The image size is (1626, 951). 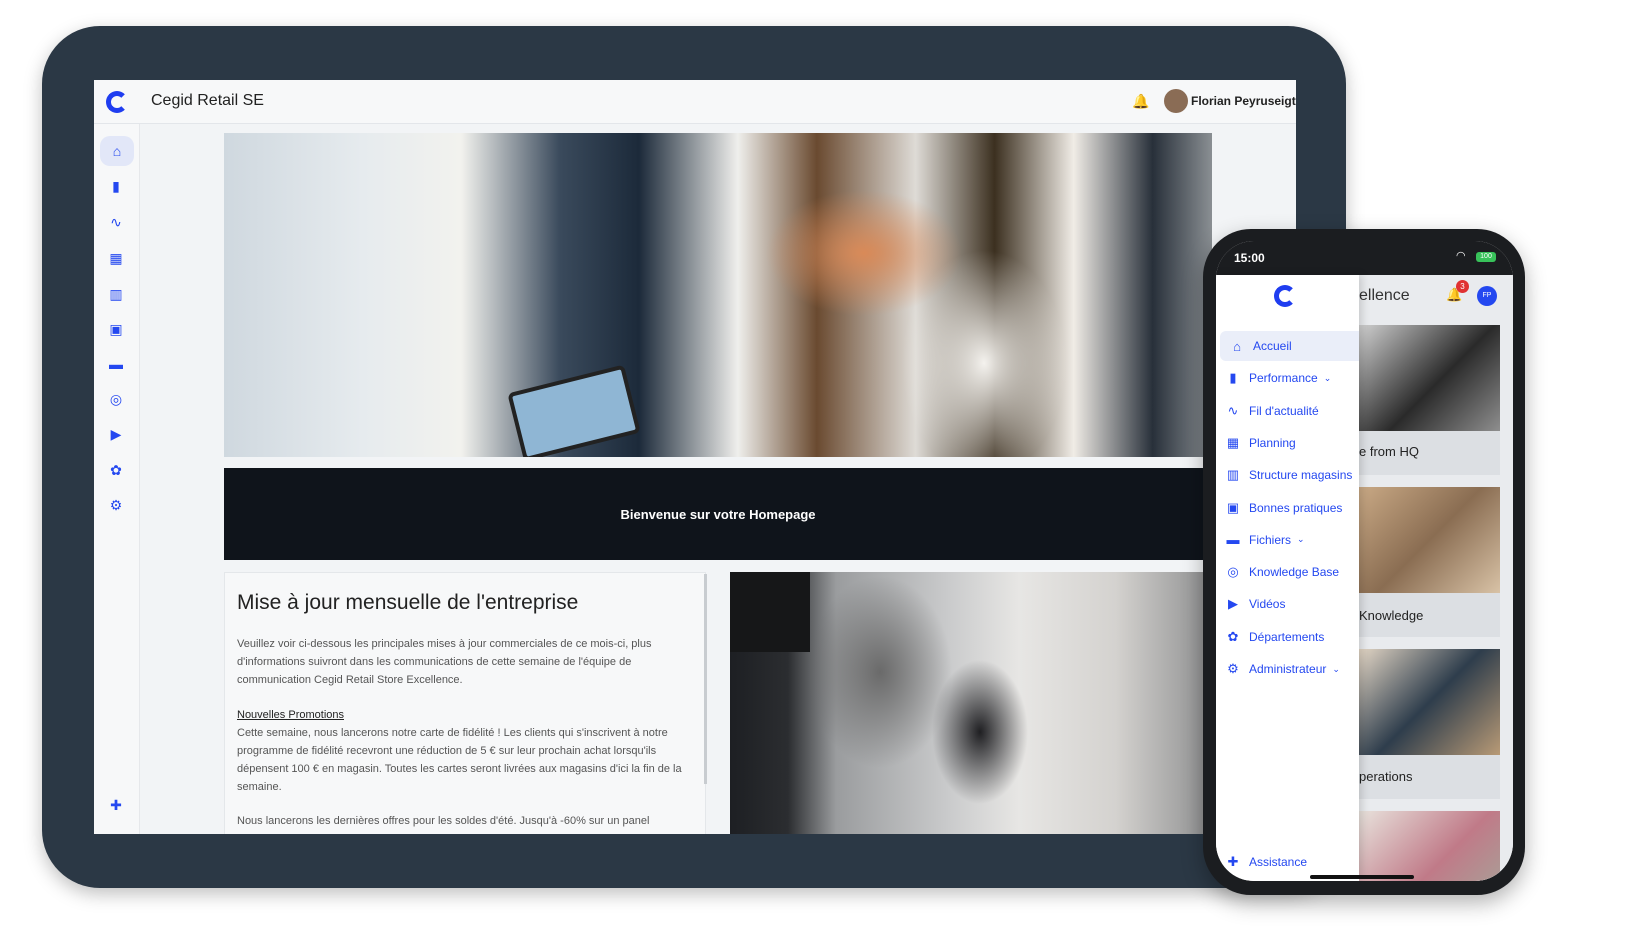 What do you see at coordinates (1391, 615) in the screenshot?
I see `tile-label: Knowledge` at bounding box center [1391, 615].